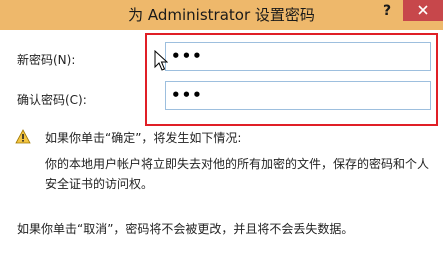  I want to click on warning-body-line2: 安全证书的访问权。, so click(99, 184).